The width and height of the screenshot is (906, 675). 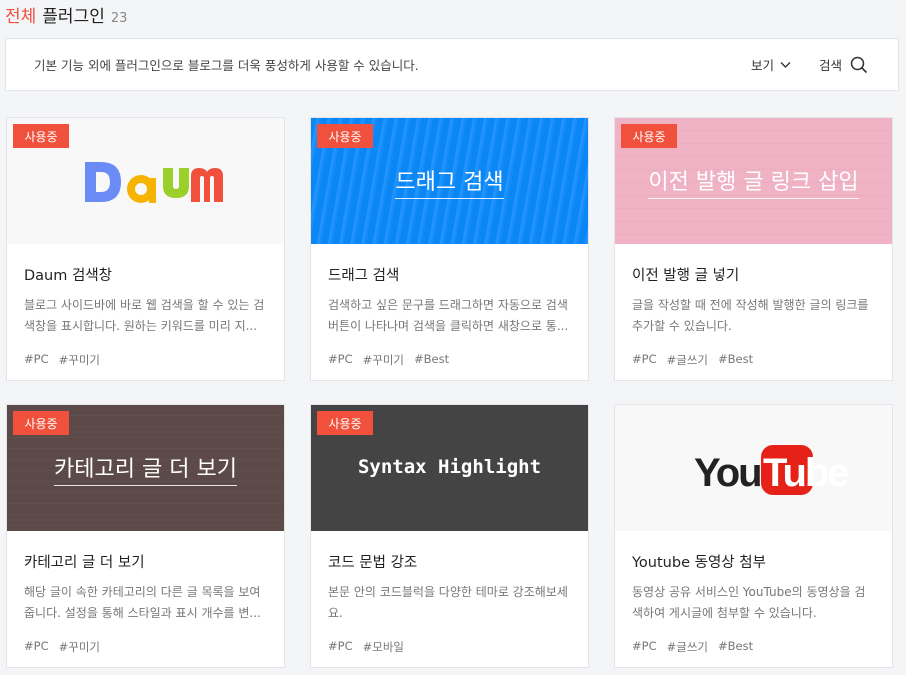 I want to click on plugin-name: Youtube 동영상 첨부, so click(x=699, y=563).